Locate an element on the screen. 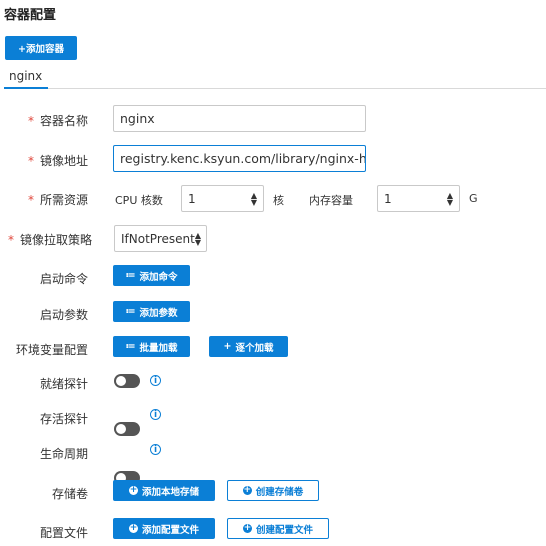 This screenshot has width=546, height=546. add-command-button: ≔ 添加命令 is located at coordinates (151, 275).